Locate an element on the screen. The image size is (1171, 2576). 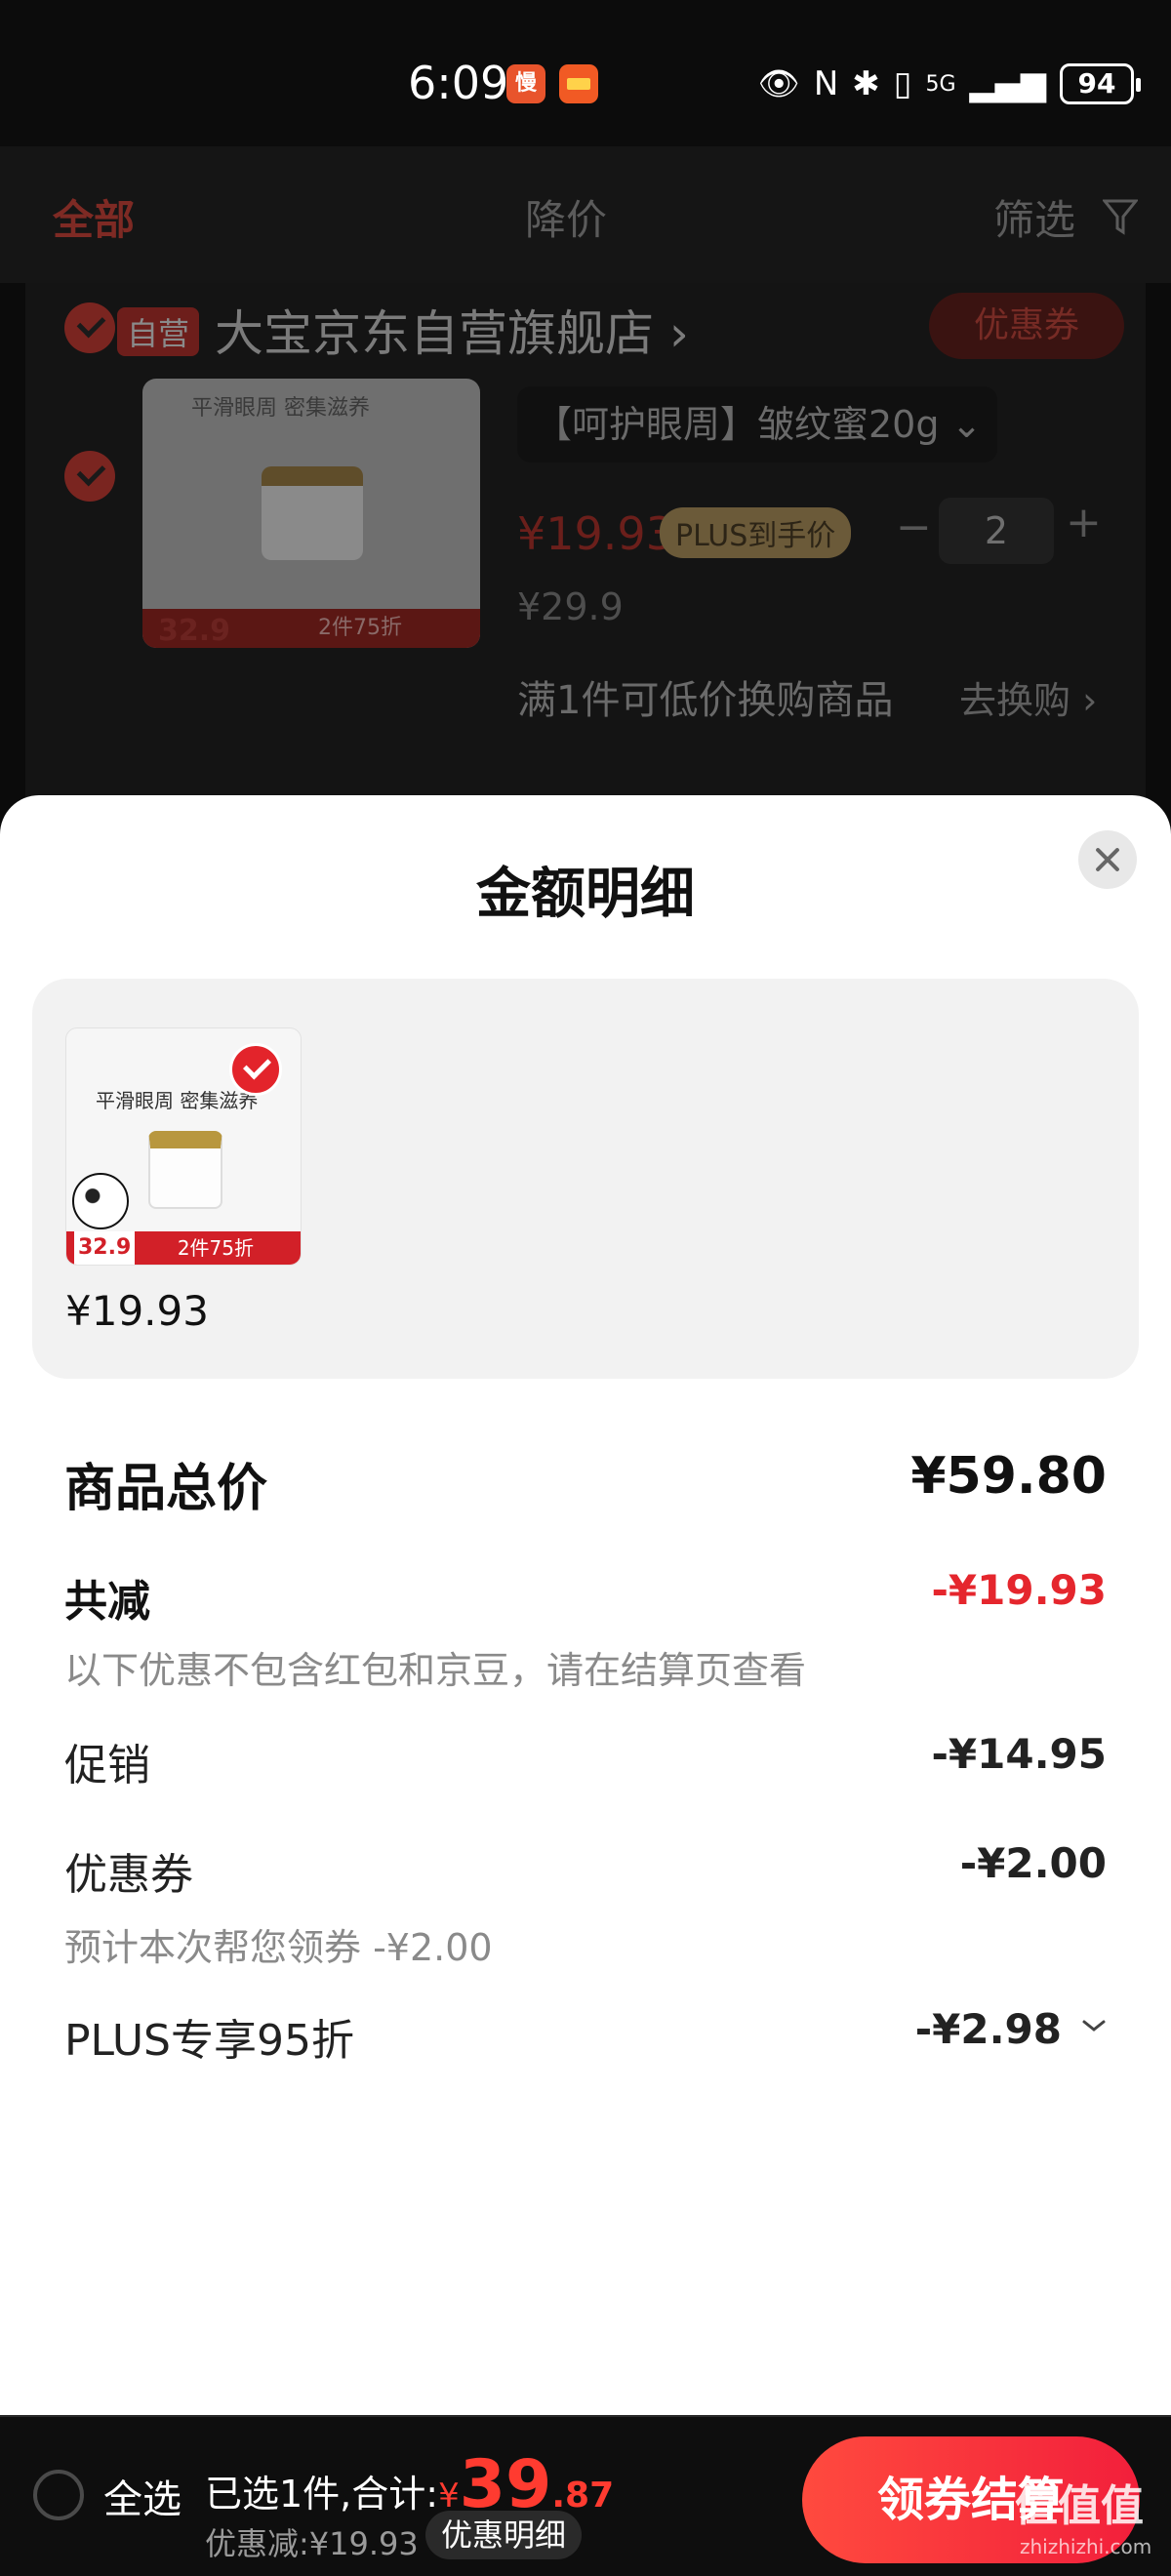
tab-all: 全部 is located at coordinates (94, 217).